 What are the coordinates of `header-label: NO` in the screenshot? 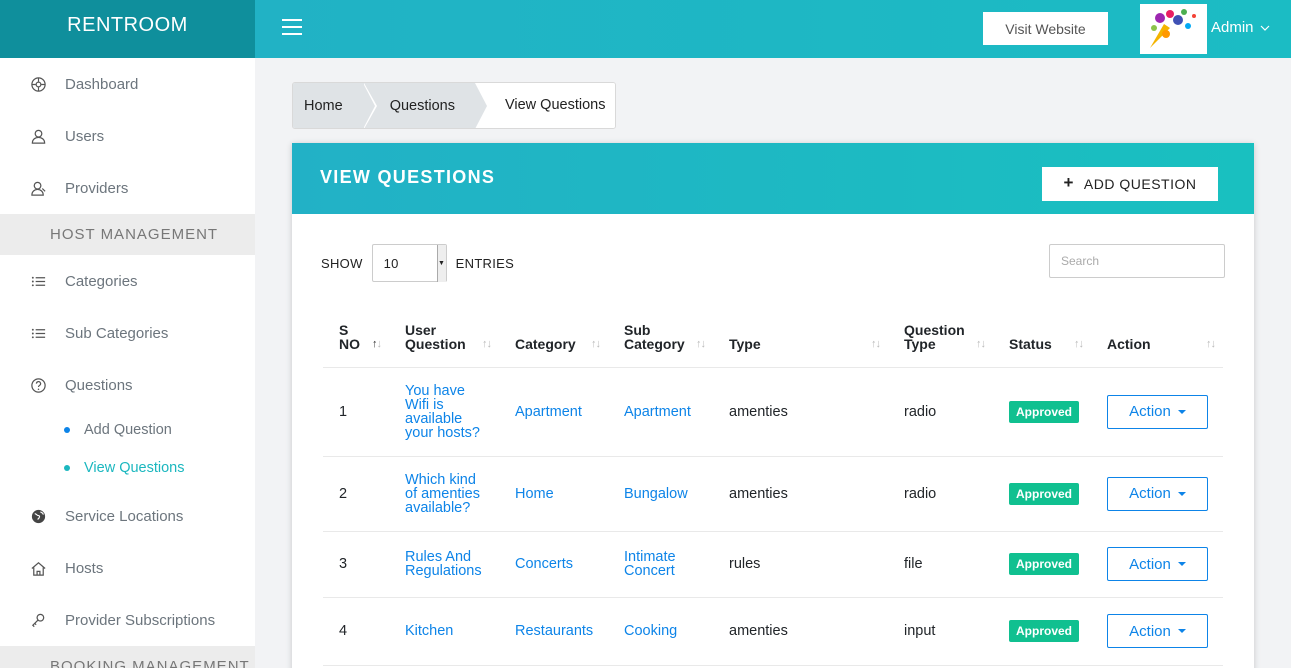 It's located at (349, 343).